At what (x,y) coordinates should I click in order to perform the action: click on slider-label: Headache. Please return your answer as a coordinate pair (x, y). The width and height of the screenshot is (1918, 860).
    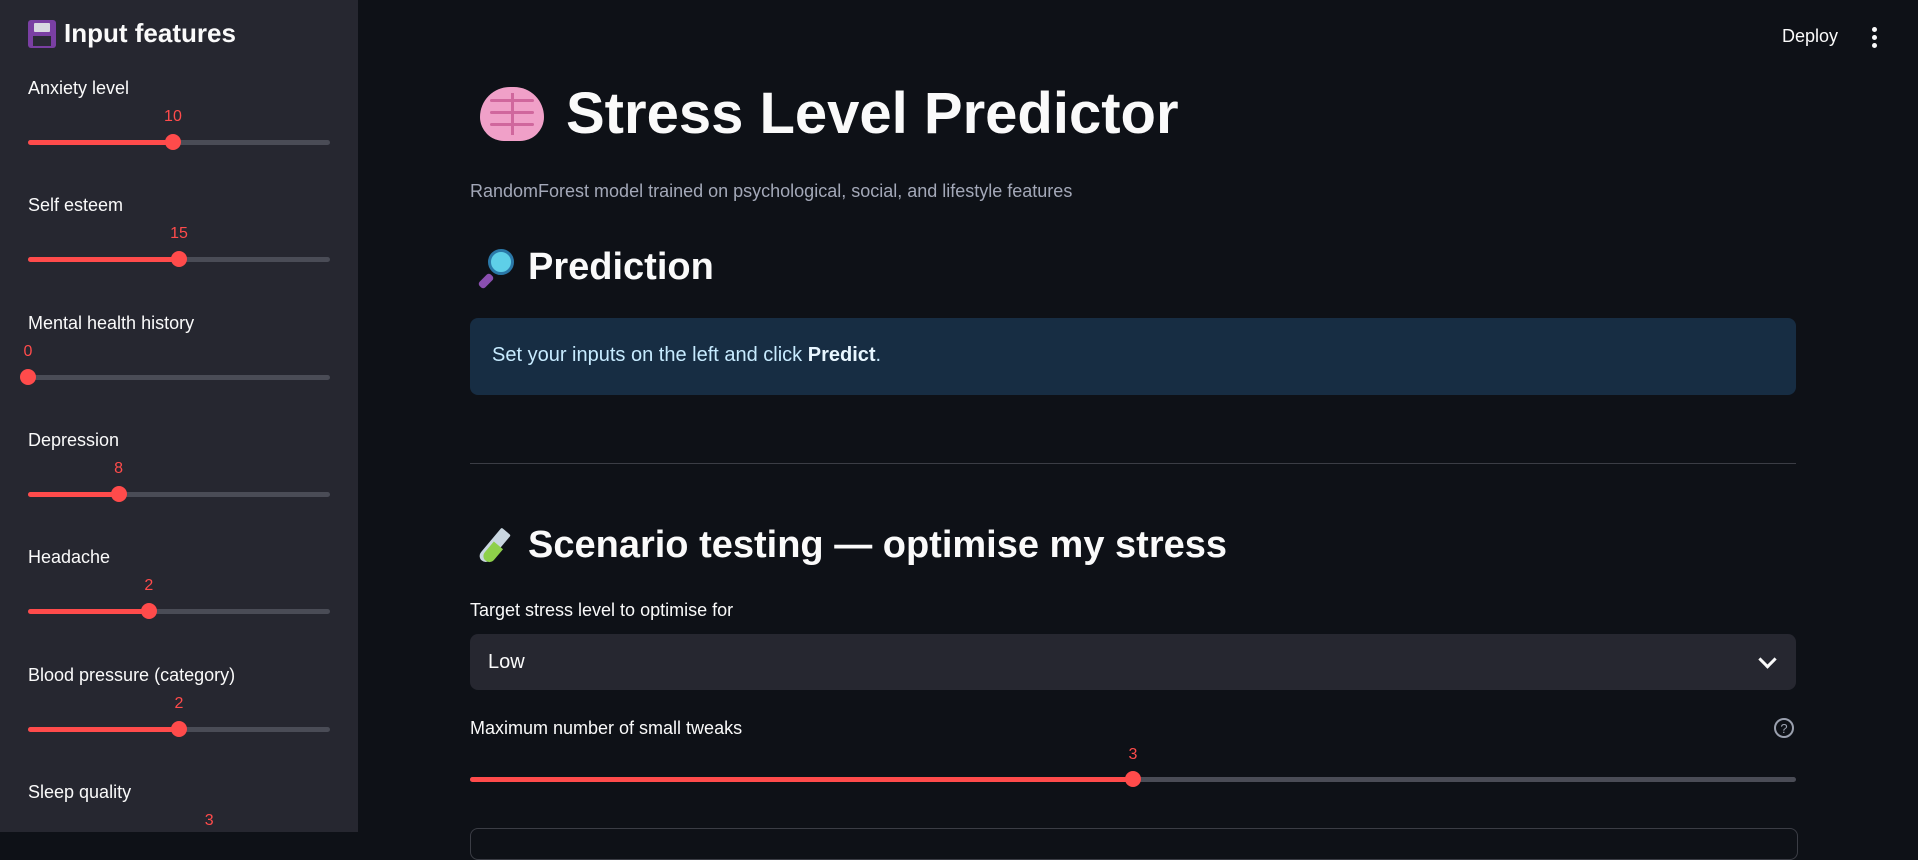
    Looking at the image, I should click on (69, 557).